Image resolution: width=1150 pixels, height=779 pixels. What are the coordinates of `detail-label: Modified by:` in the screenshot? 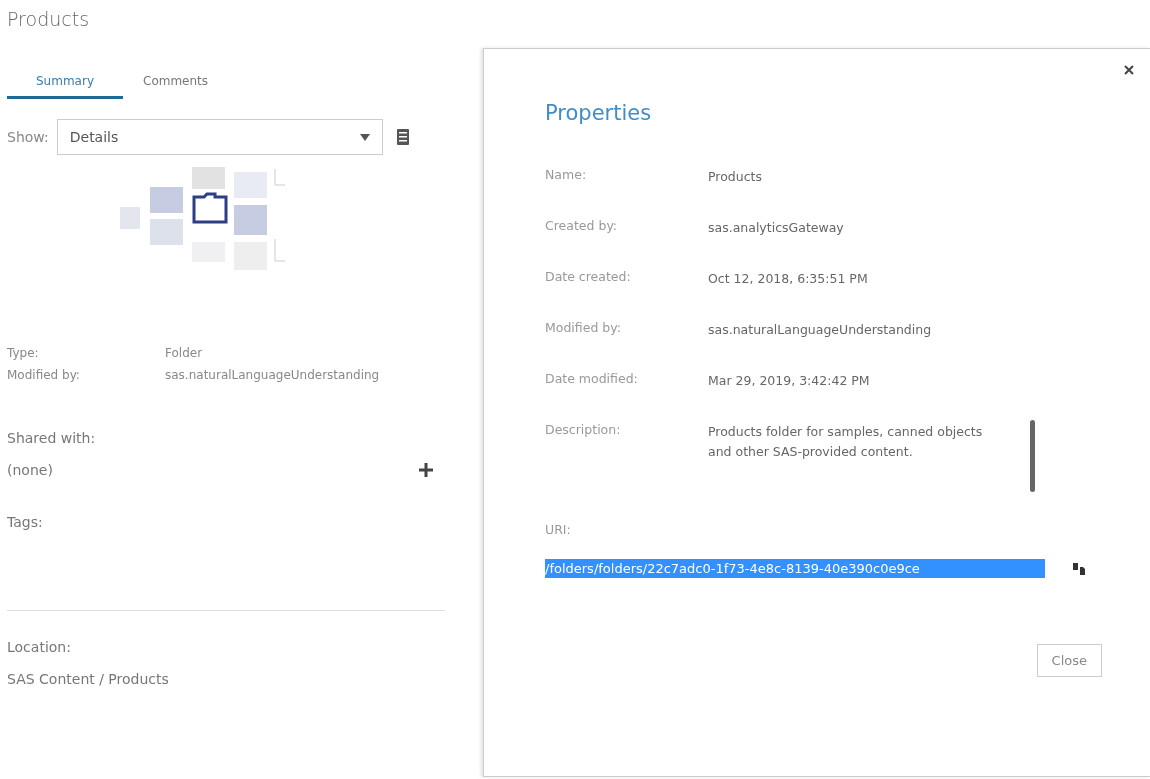 It's located at (44, 375).